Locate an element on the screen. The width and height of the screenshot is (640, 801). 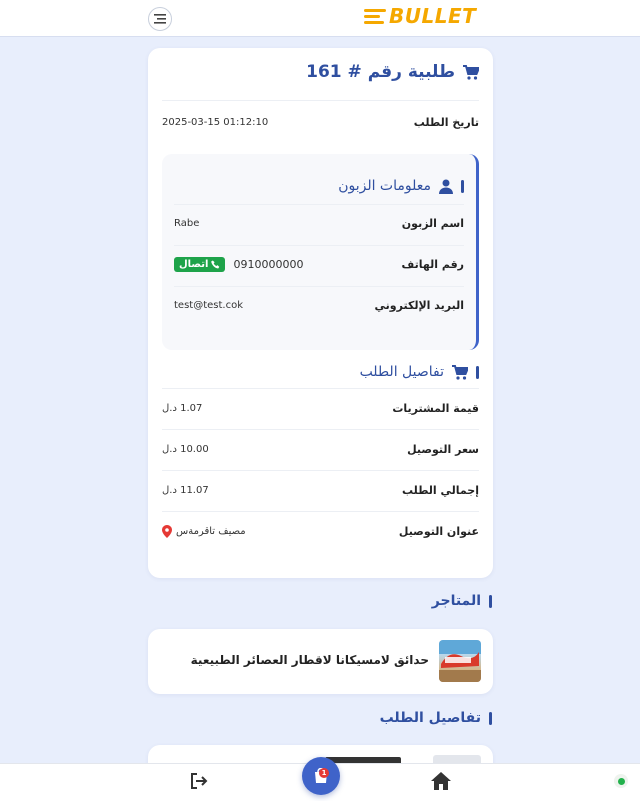
customer-email-label: البريد الإلكتروني is located at coordinates (419, 305).